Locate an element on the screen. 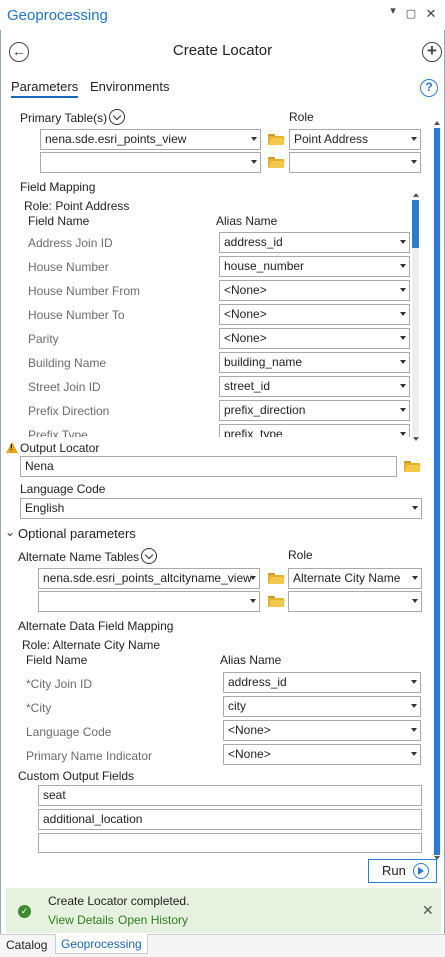 Image resolution: width=445 pixels, height=957 pixels. scroll-down-icon is located at coordinates (416, 439).